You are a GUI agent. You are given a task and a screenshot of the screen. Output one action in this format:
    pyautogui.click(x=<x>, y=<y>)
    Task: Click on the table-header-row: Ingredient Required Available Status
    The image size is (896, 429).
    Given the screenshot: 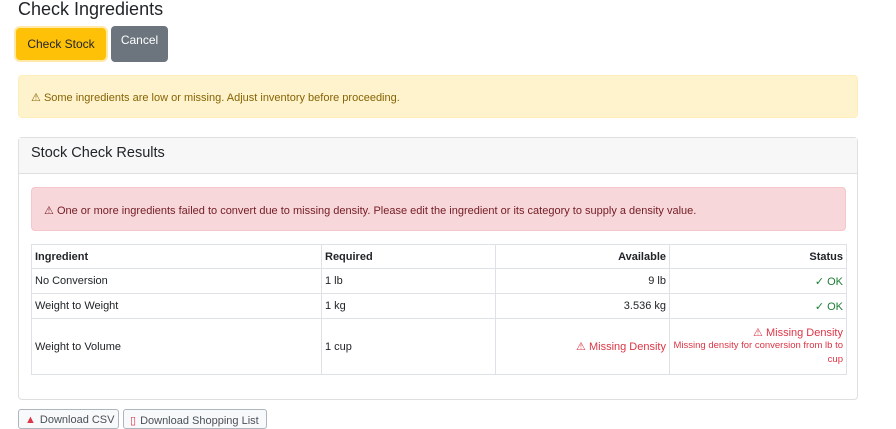 What is the action you would take?
    pyautogui.click(x=439, y=256)
    